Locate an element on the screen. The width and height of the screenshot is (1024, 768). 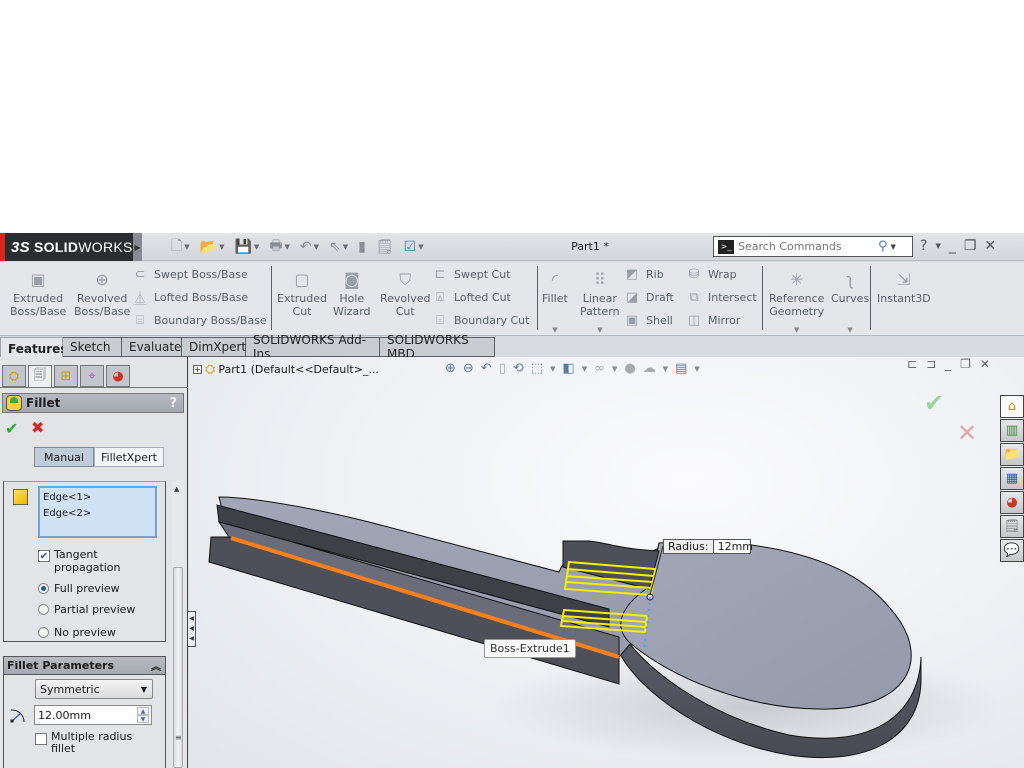
collapse-chevrons-icon: ︽ is located at coordinates (156, 665).